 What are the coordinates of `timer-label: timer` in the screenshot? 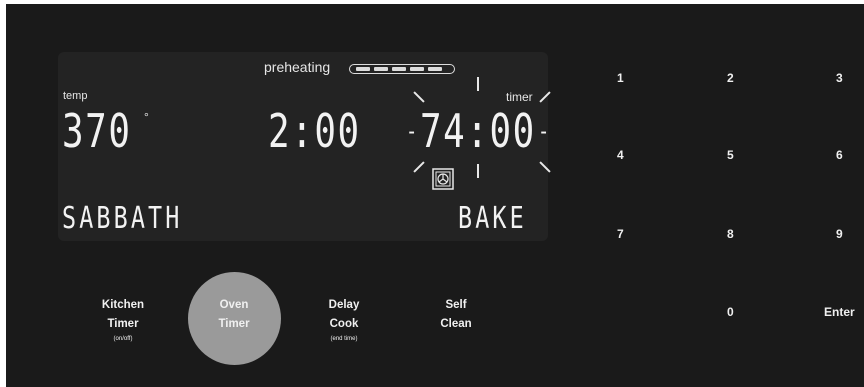 It's located at (519, 97).